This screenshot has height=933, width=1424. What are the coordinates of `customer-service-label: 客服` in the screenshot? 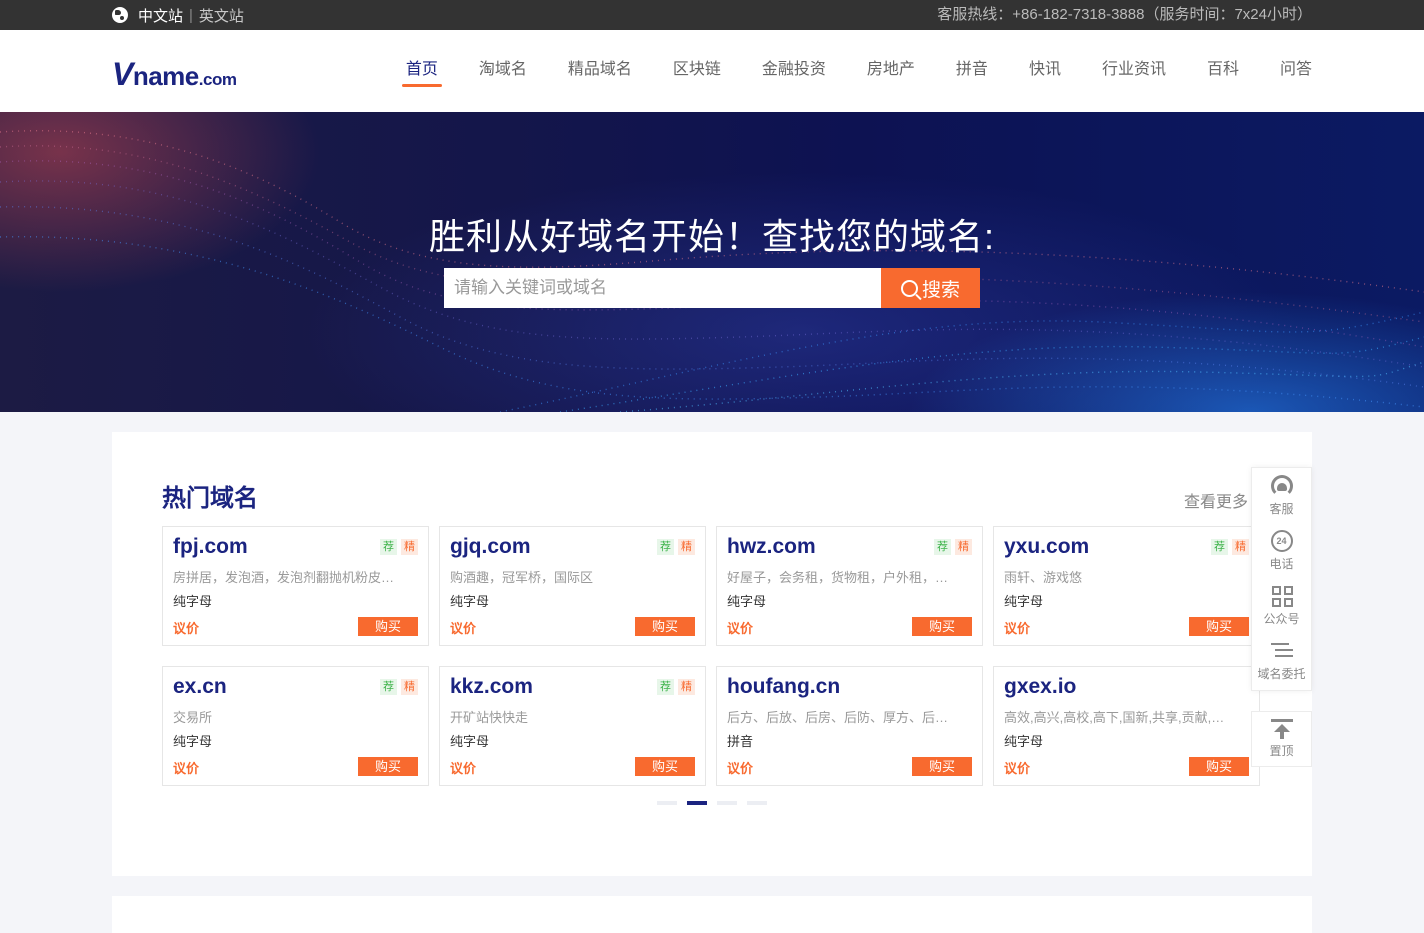 It's located at (1281, 508).